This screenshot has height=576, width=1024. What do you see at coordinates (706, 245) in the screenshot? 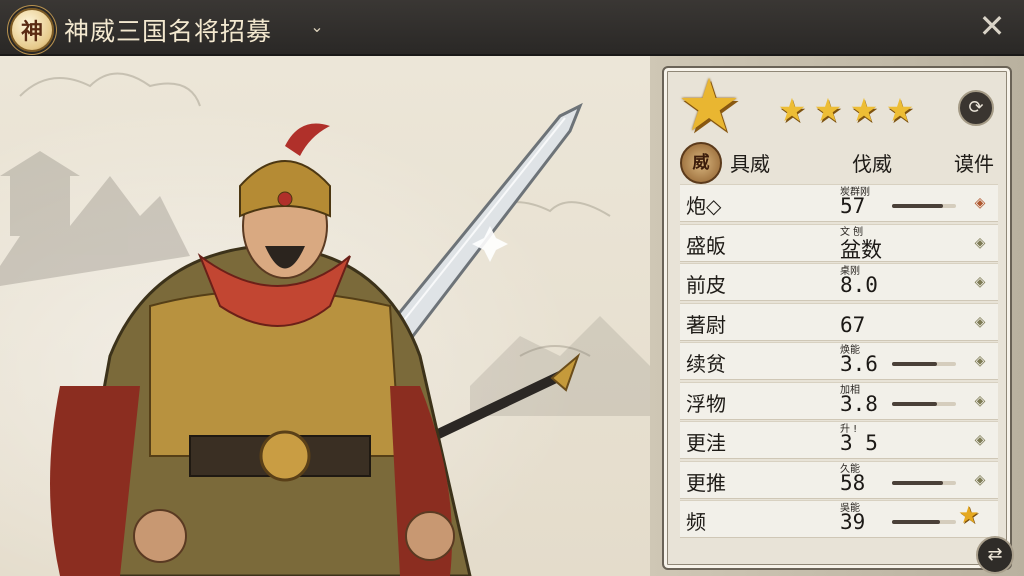
I see `stat-name: 盛皈` at bounding box center [706, 245].